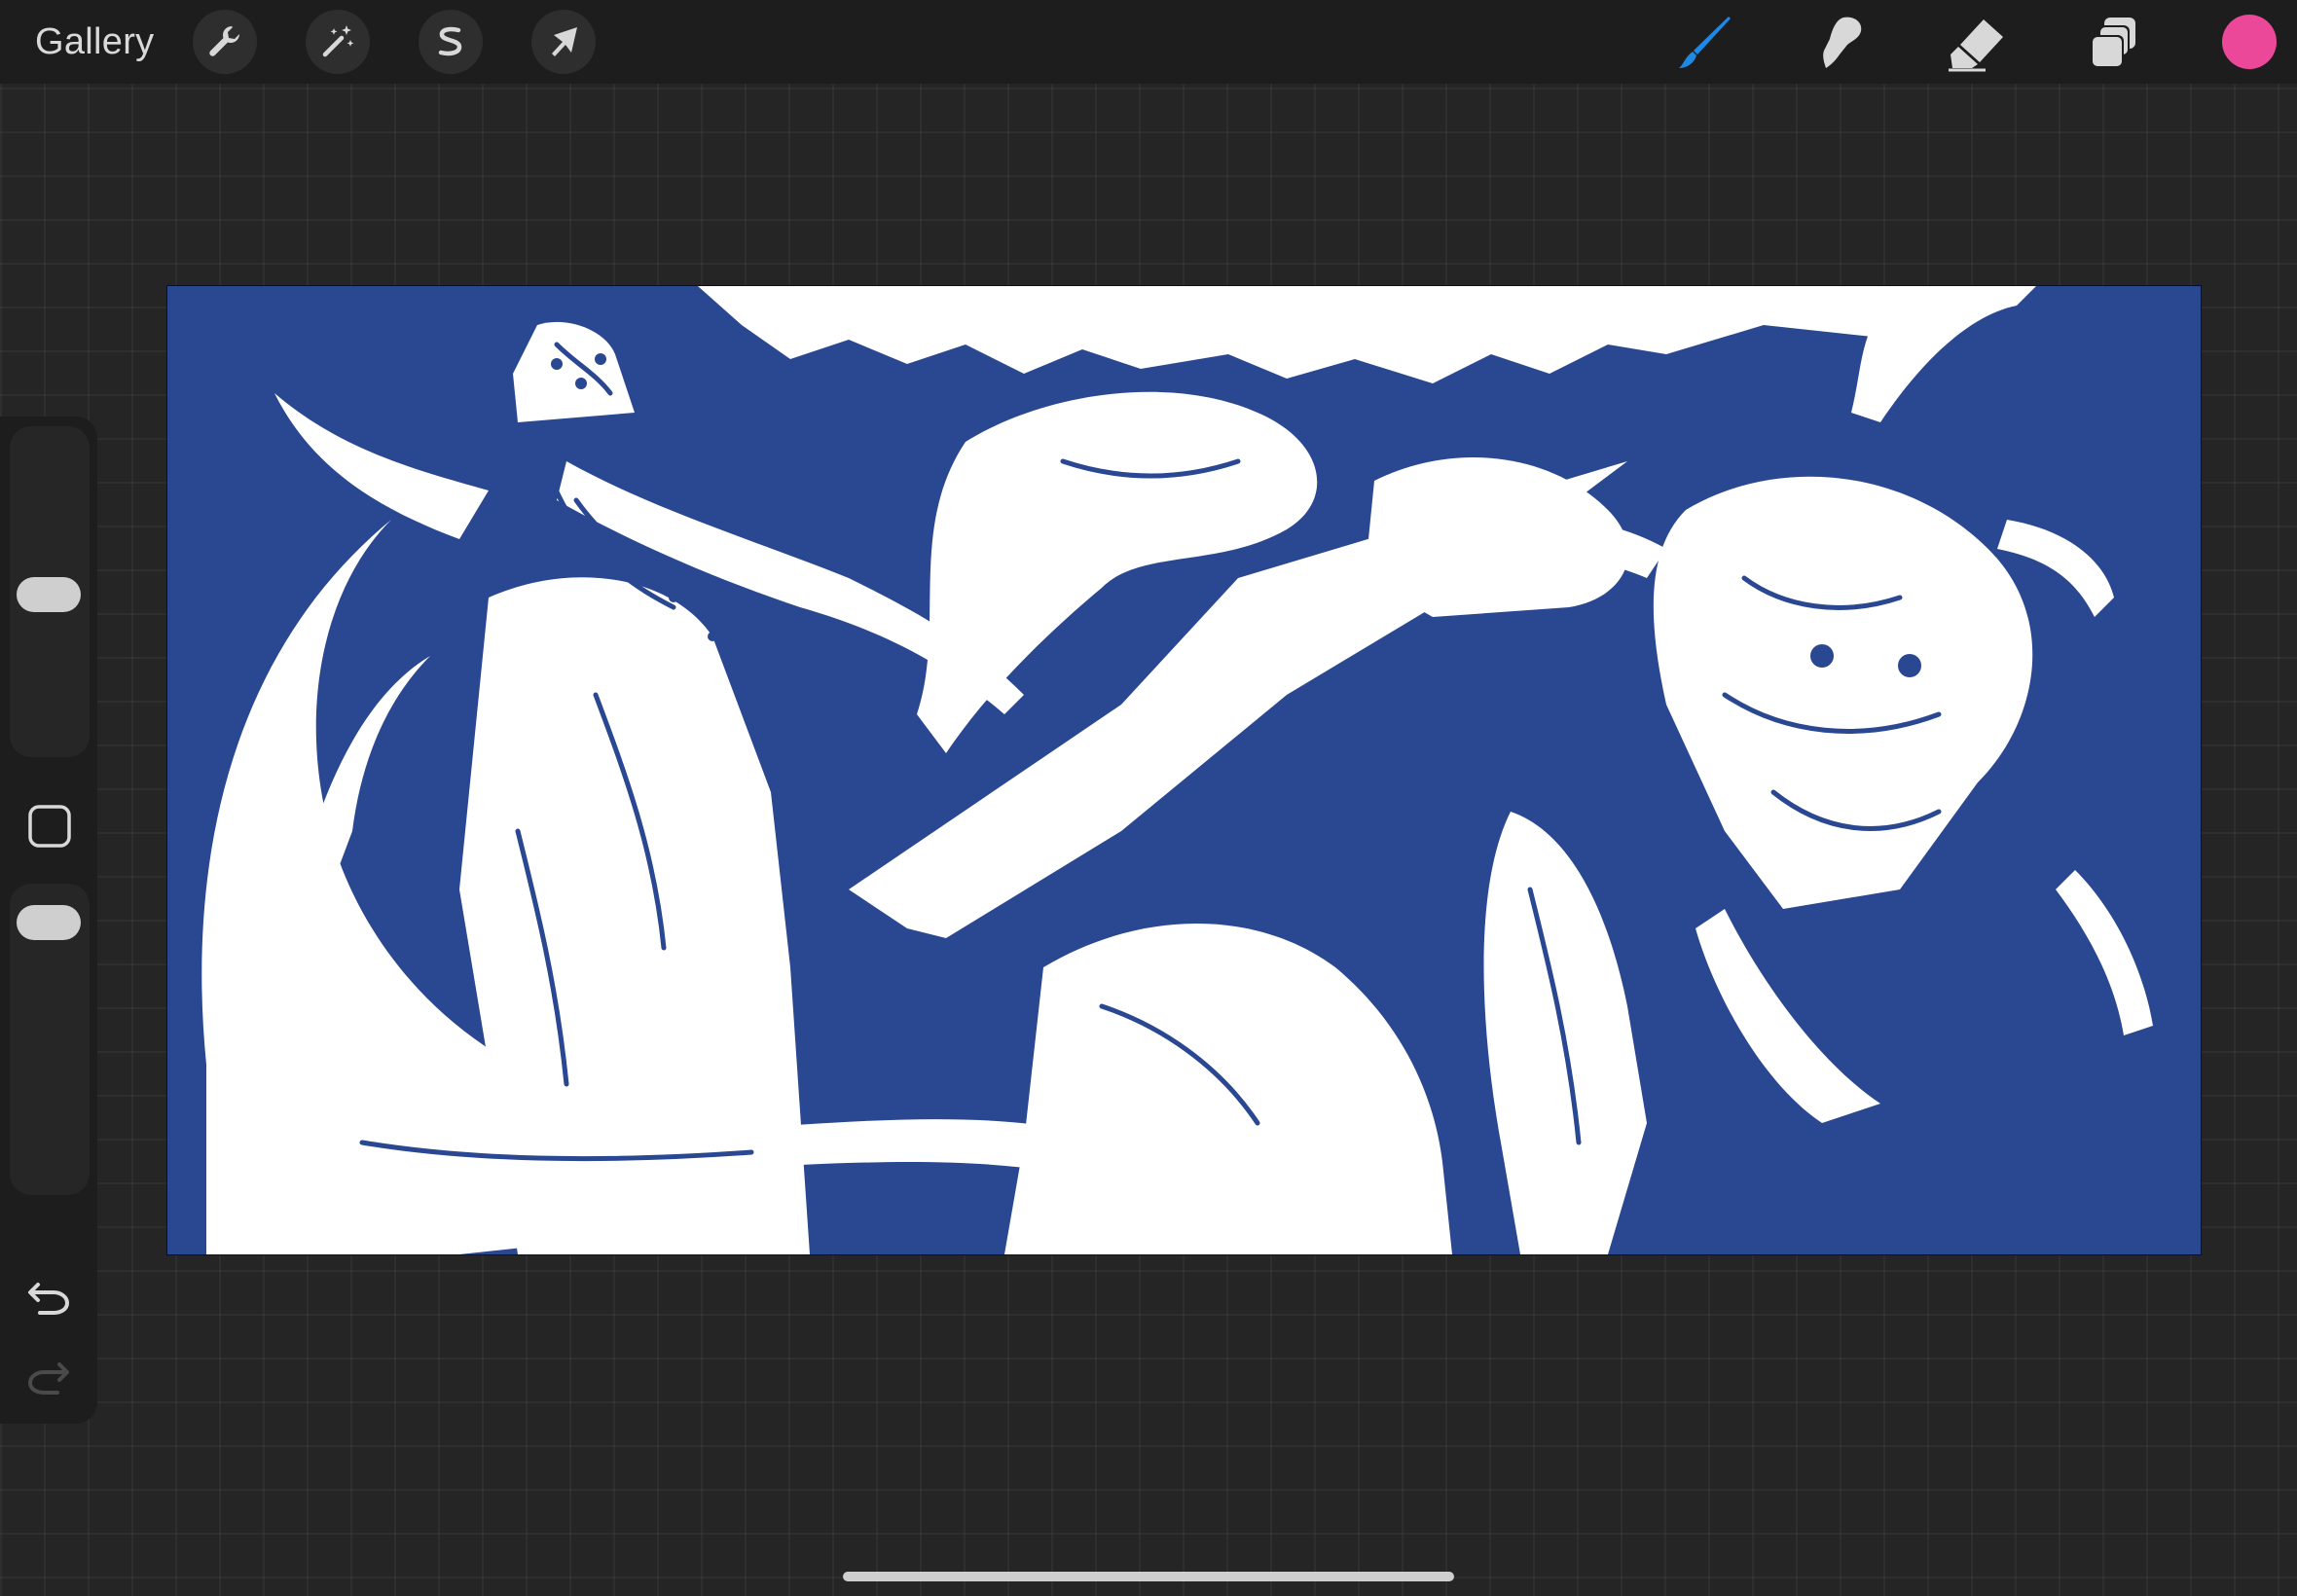 The height and width of the screenshot is (1596, 2297). What do you see at coordinates (48, 1375) in the screenshot?
I see `redo-icon` at bounding box center [48, 1375].